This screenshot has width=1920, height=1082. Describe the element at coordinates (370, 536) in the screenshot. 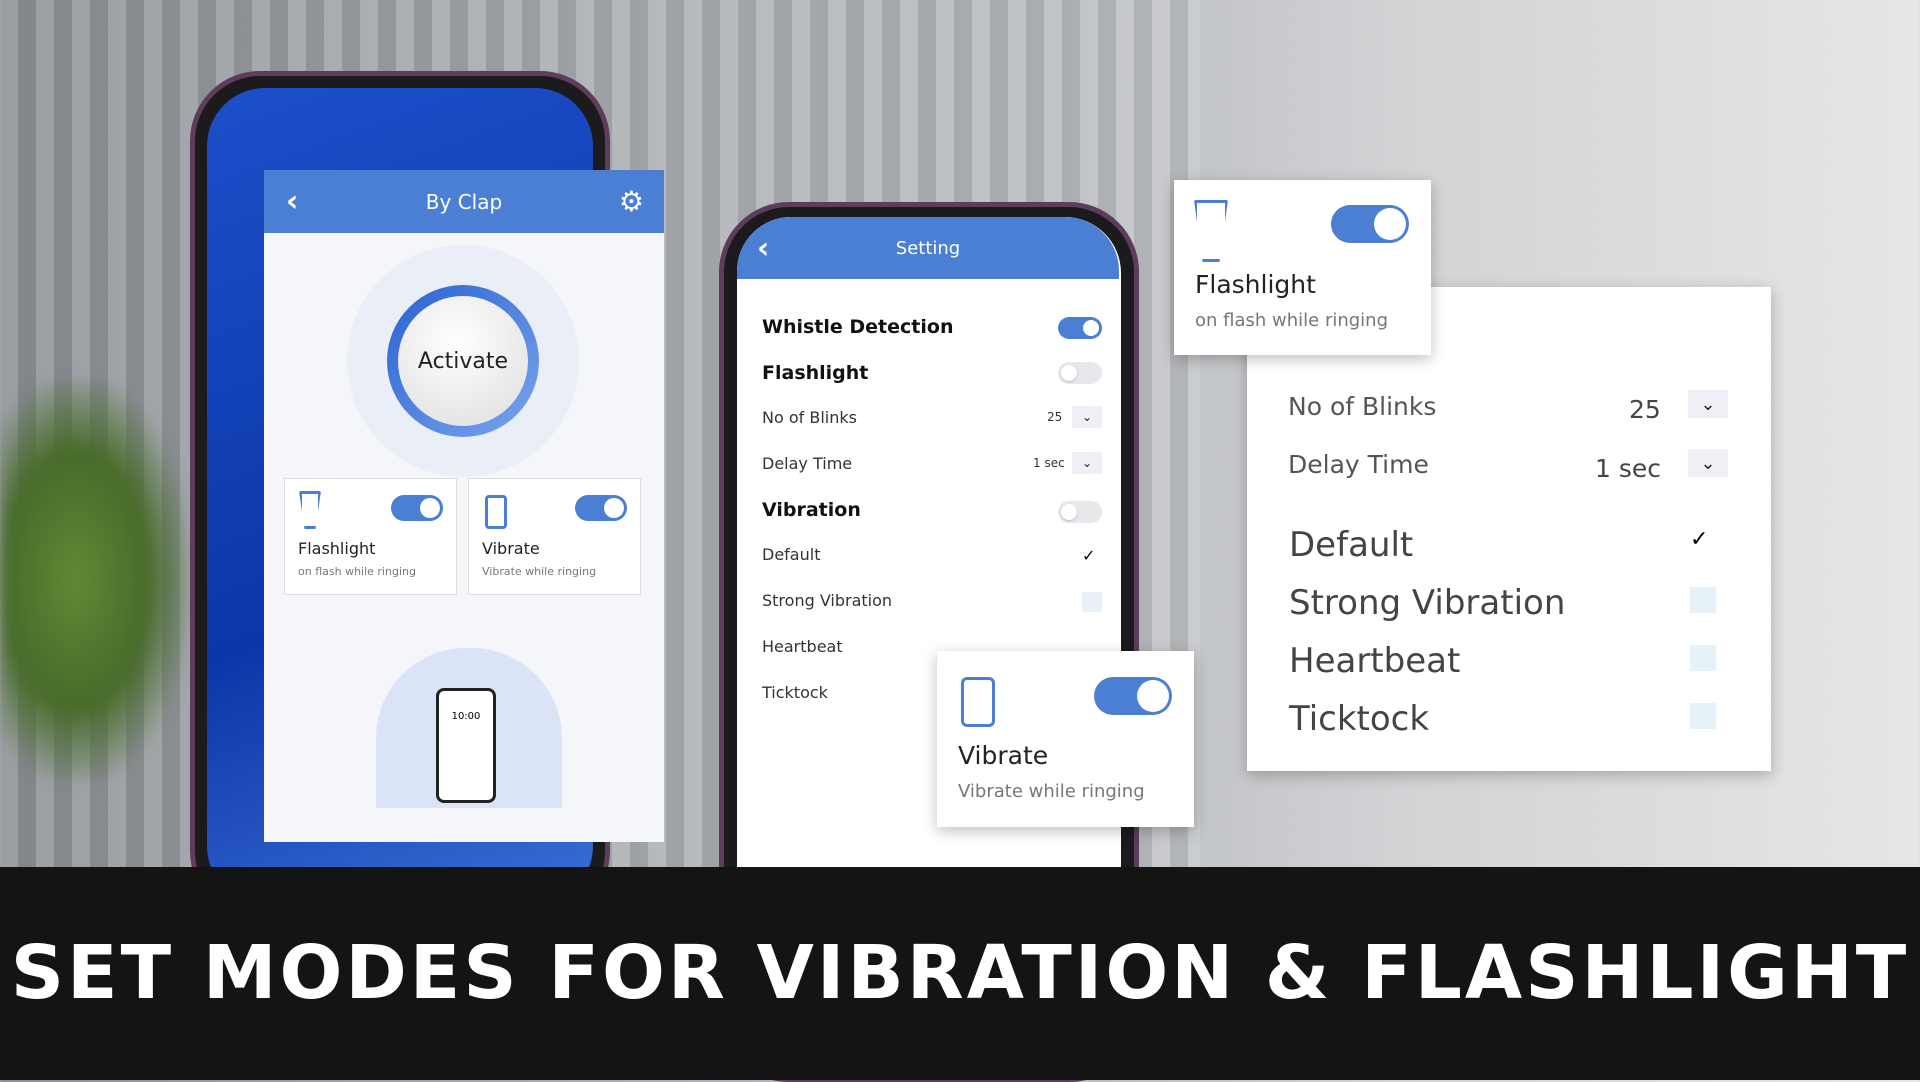

I see `flashlight-card: Flashlight on flash while ringing` at that location.